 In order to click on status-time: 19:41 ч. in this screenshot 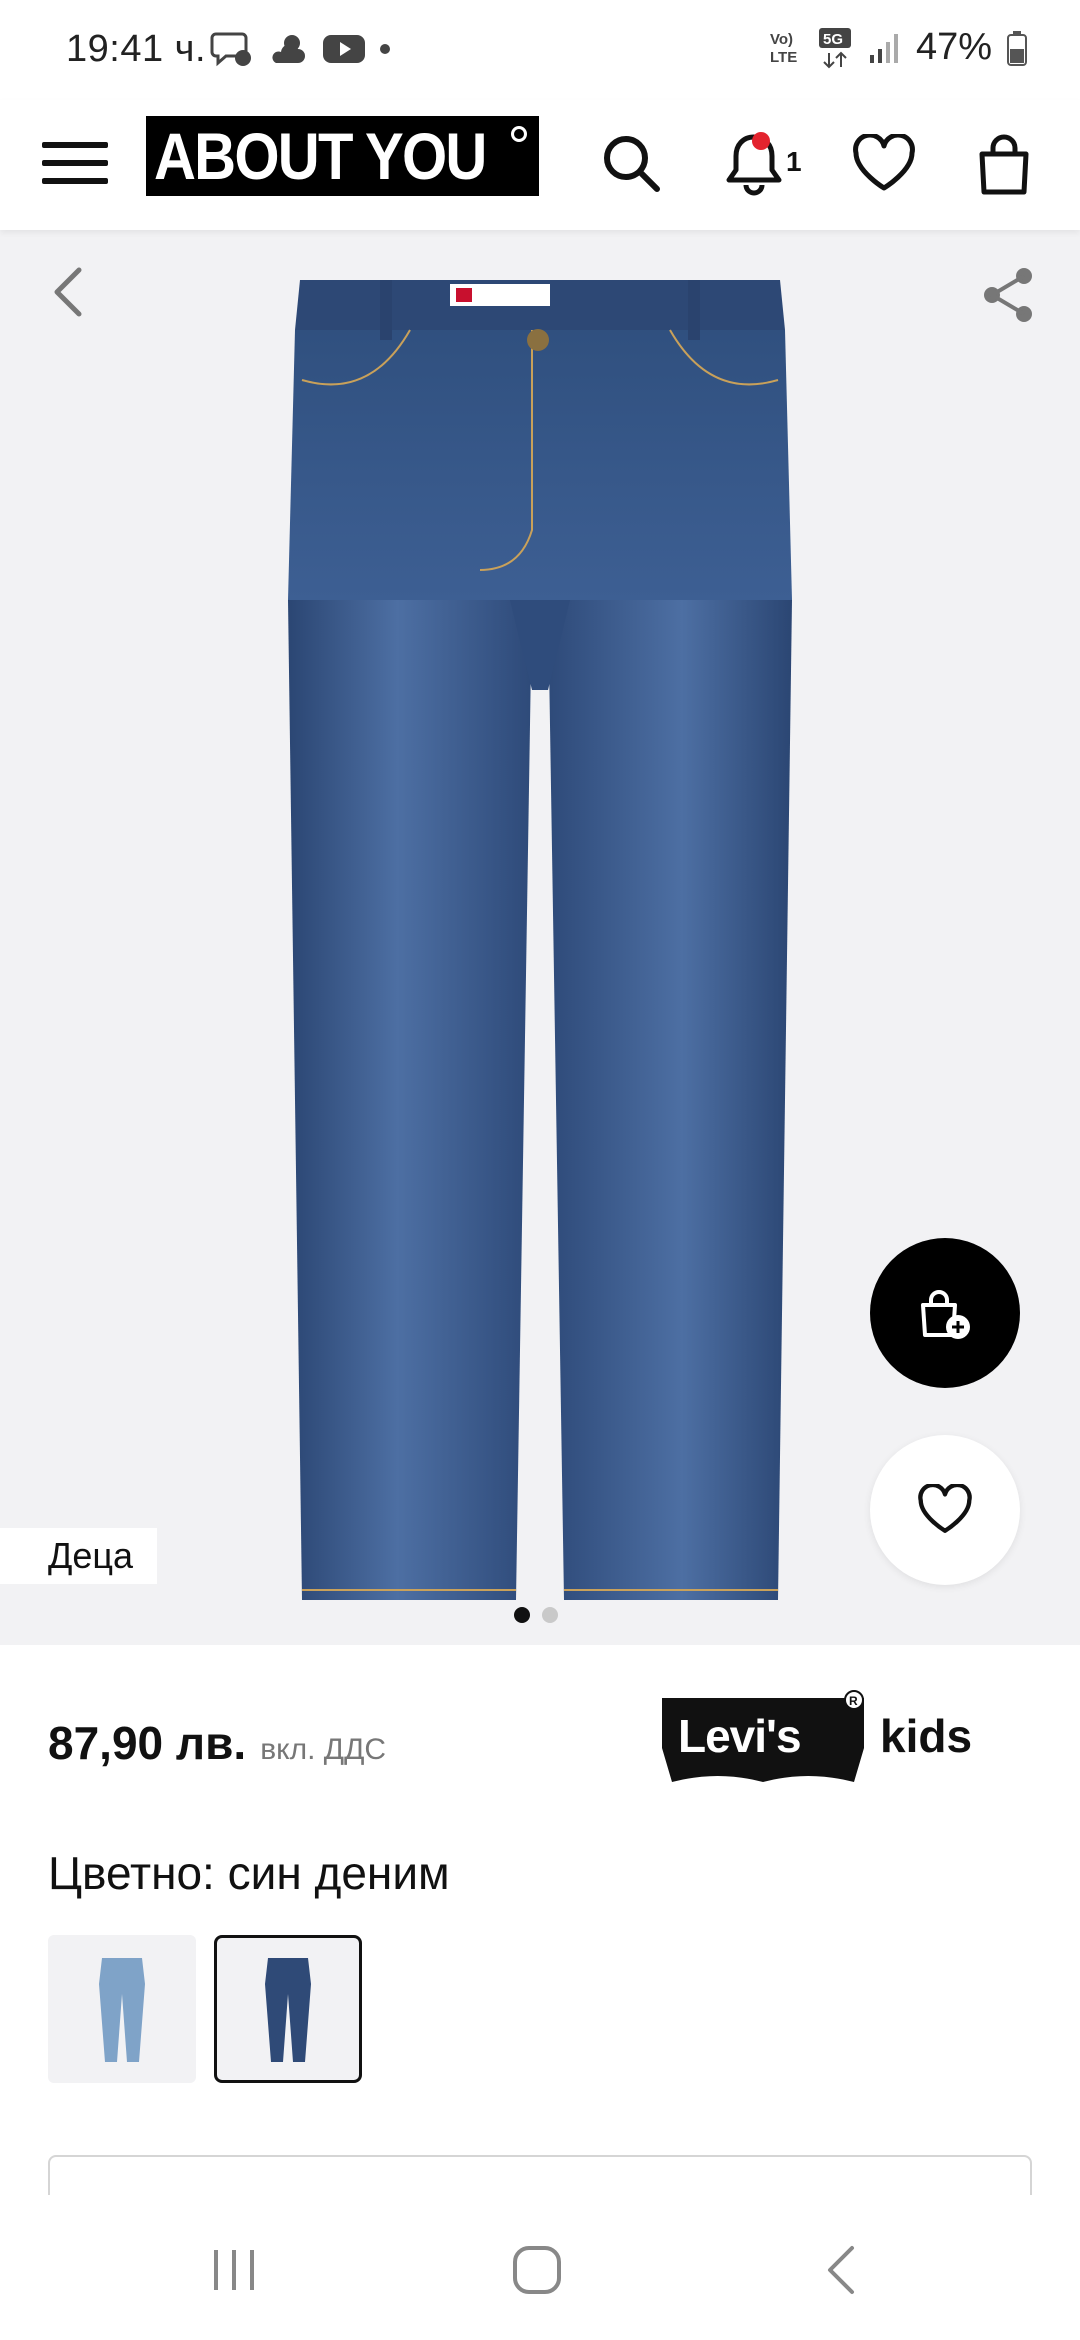, I will do `click(136, 49)`.